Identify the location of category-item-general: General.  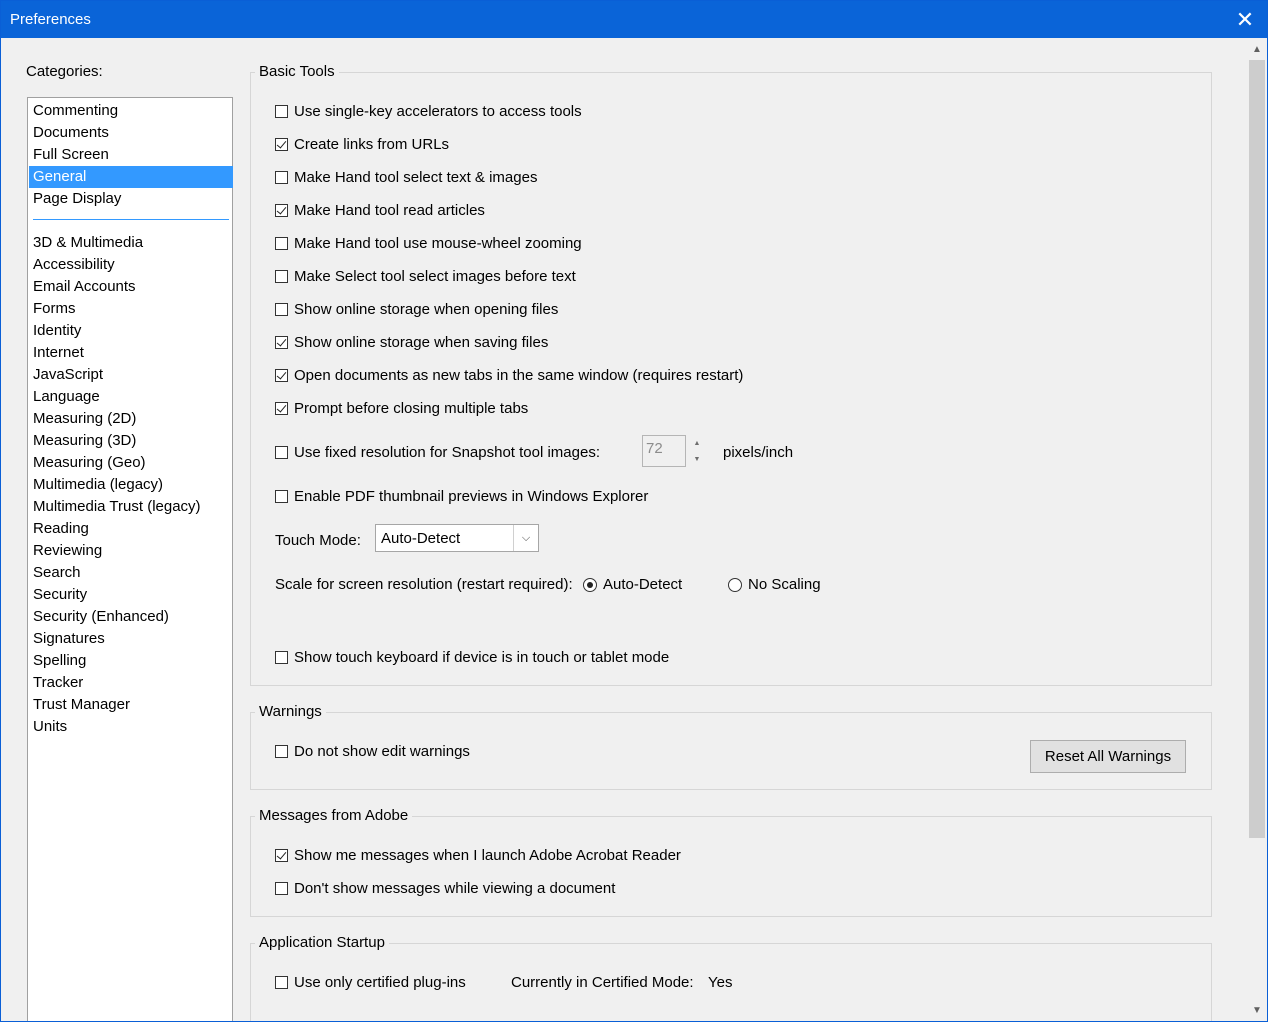
(131, 177).